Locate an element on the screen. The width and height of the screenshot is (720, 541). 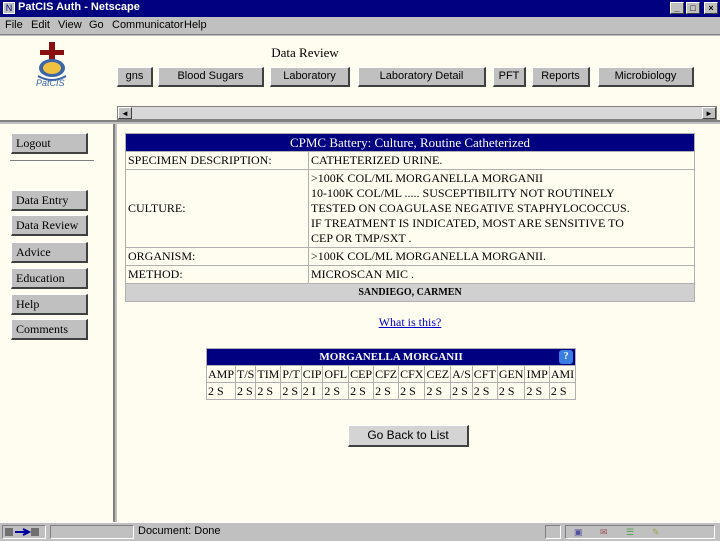
sidebar-item-education: Education is located at coordinates (49, 278).